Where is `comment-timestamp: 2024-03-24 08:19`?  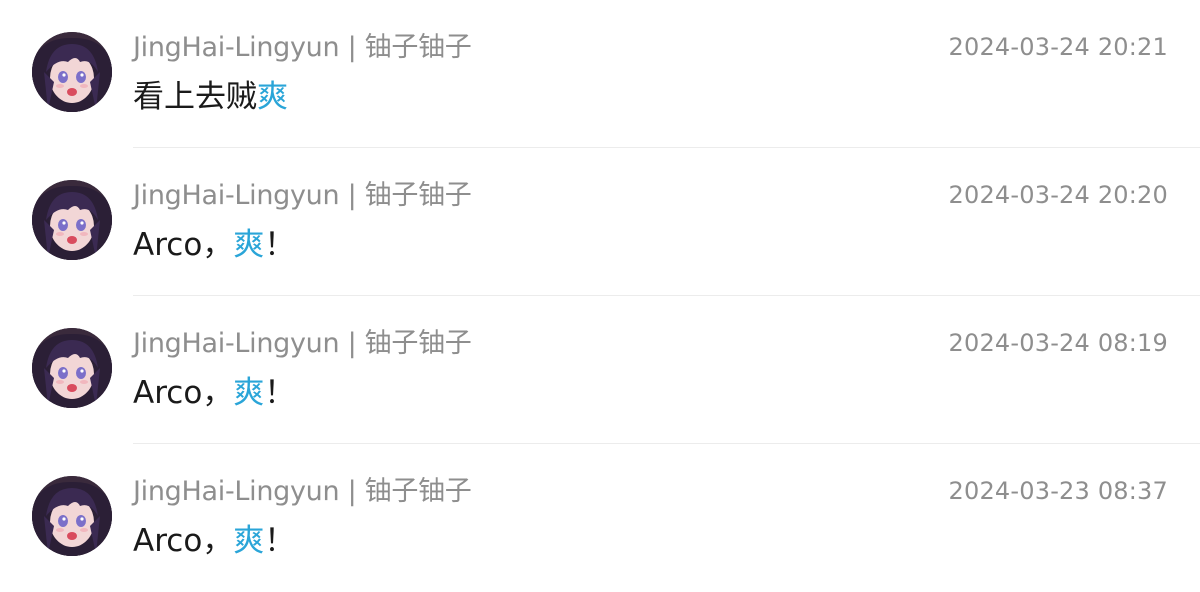
comment-timestamp: 2024-03-24 08:19 is located at coordinates (1058, 343).